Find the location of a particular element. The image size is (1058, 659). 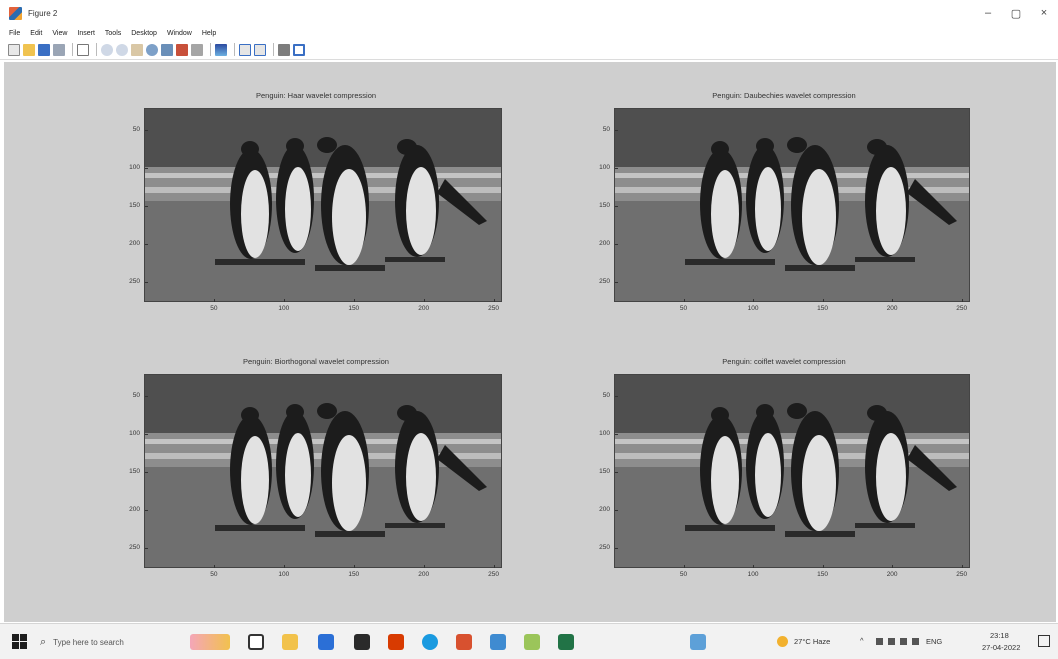

language-indicator: ENG is located at coordinates (934, 641).